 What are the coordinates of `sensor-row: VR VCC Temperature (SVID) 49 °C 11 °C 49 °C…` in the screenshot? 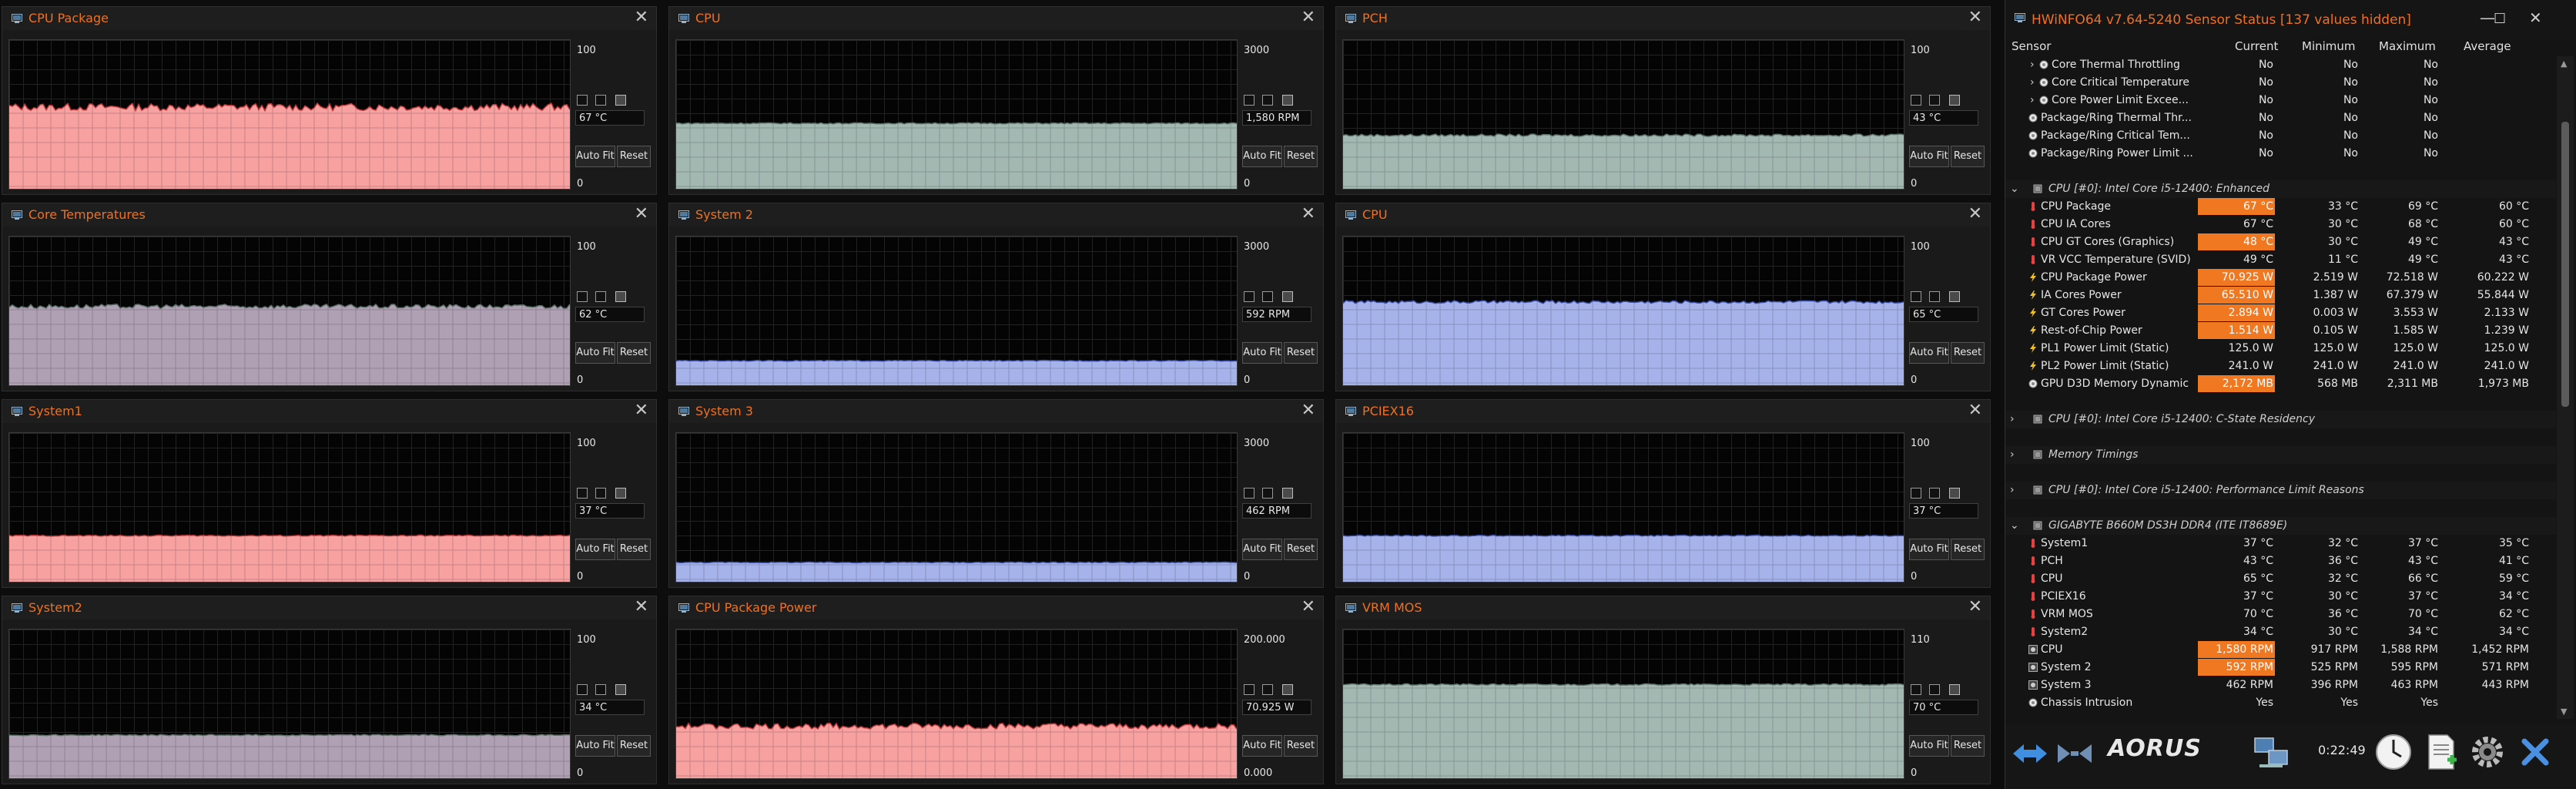 It's located at (2280, 260).